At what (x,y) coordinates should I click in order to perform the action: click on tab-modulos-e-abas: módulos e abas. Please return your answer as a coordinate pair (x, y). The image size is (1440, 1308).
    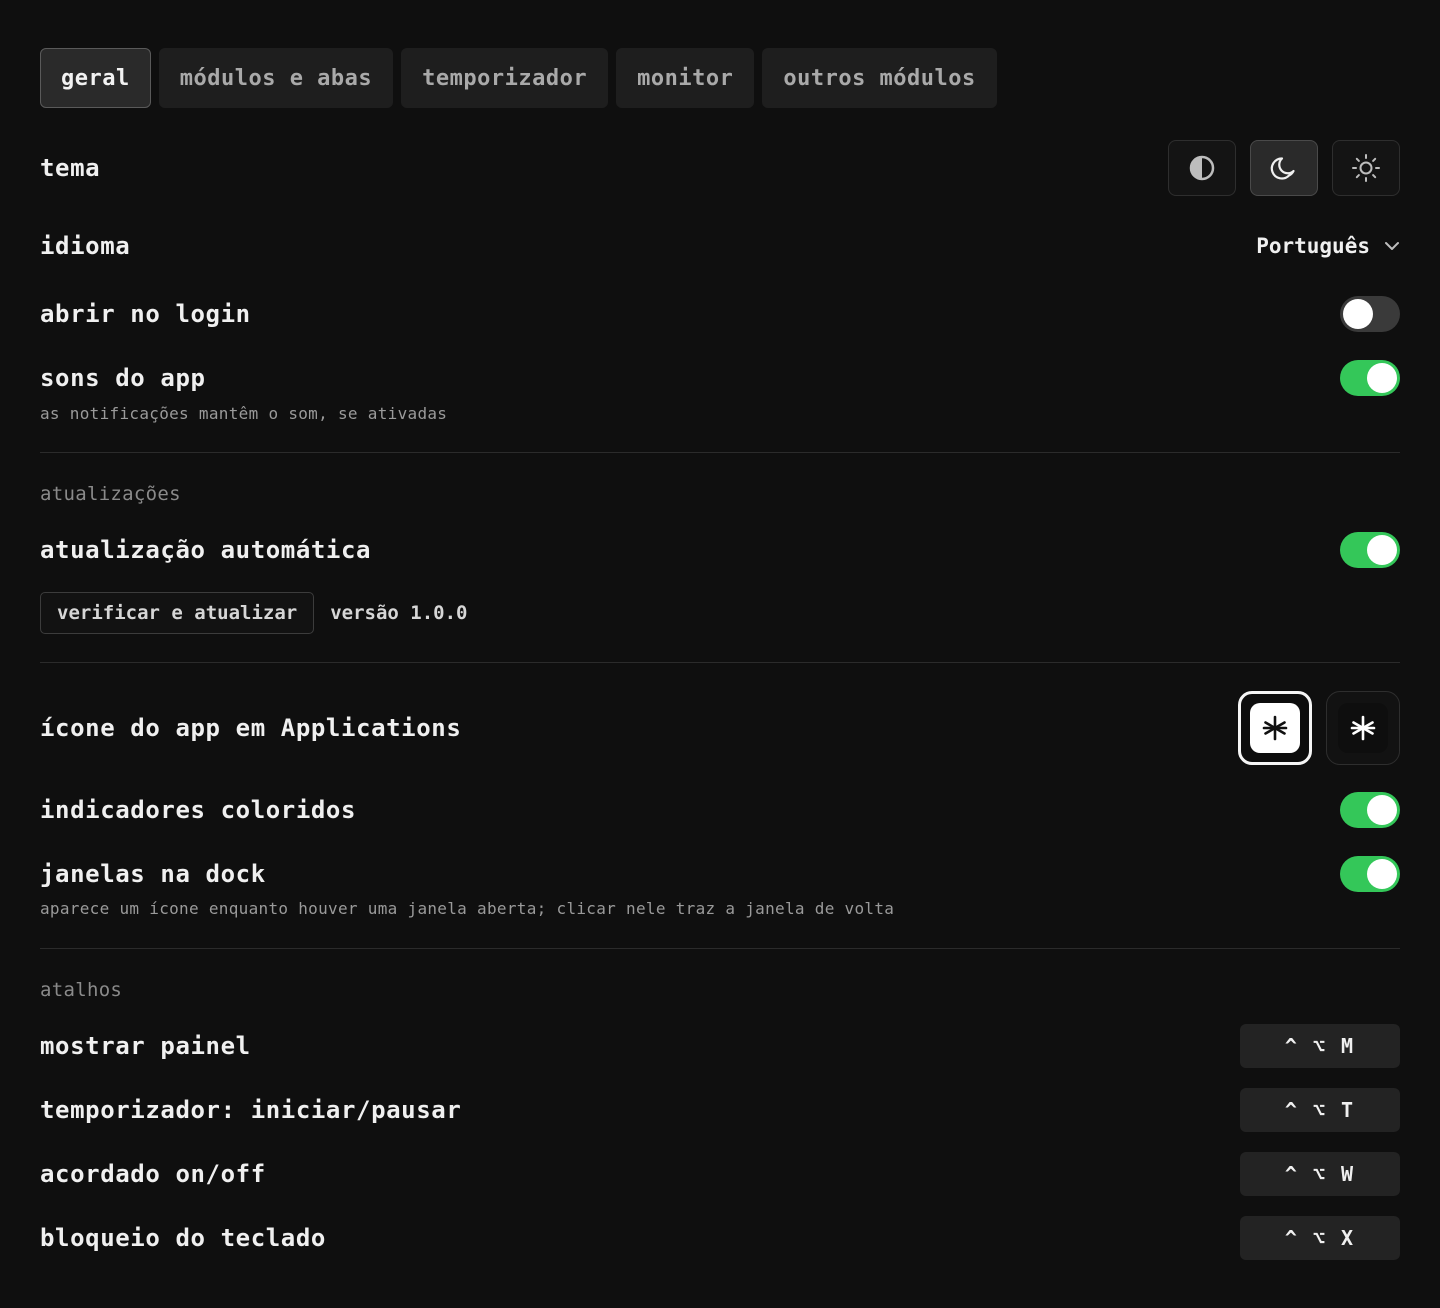
    Looking at the image, I should click on (276, 78).